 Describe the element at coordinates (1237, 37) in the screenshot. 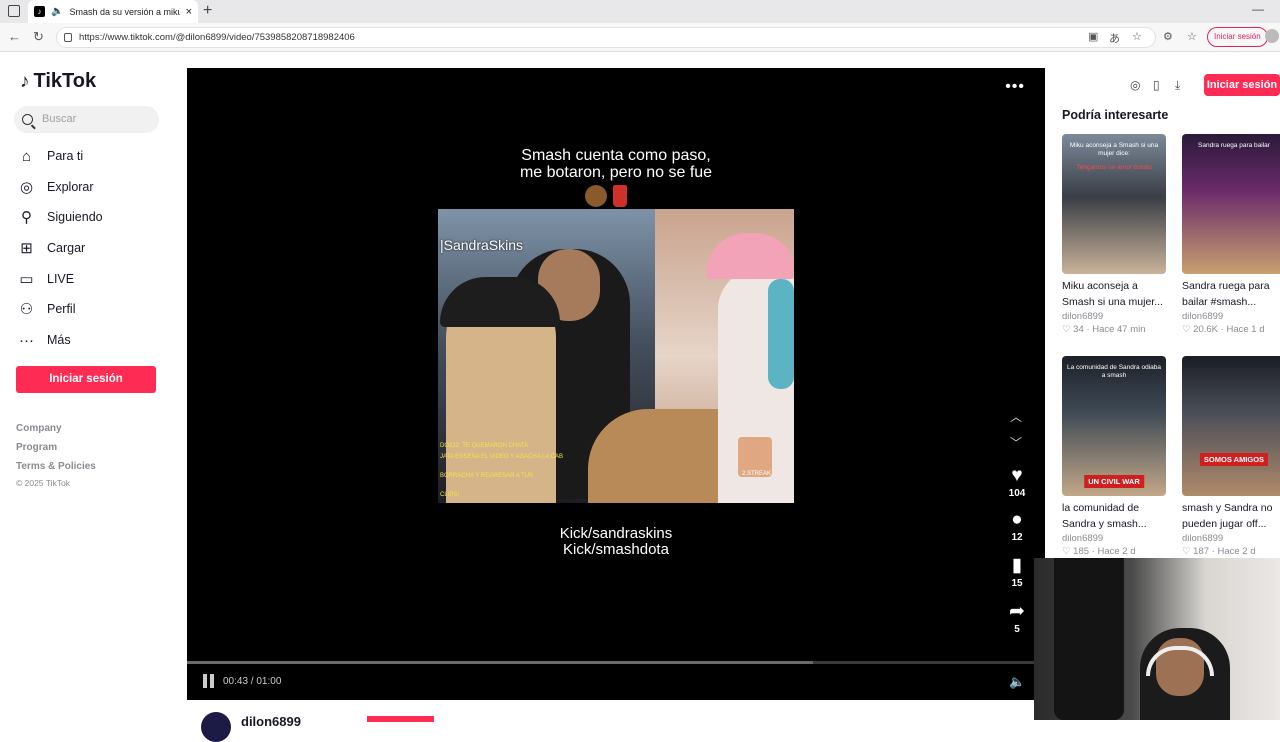

I see `browser-login-button: Iniciar sesión` at that location.